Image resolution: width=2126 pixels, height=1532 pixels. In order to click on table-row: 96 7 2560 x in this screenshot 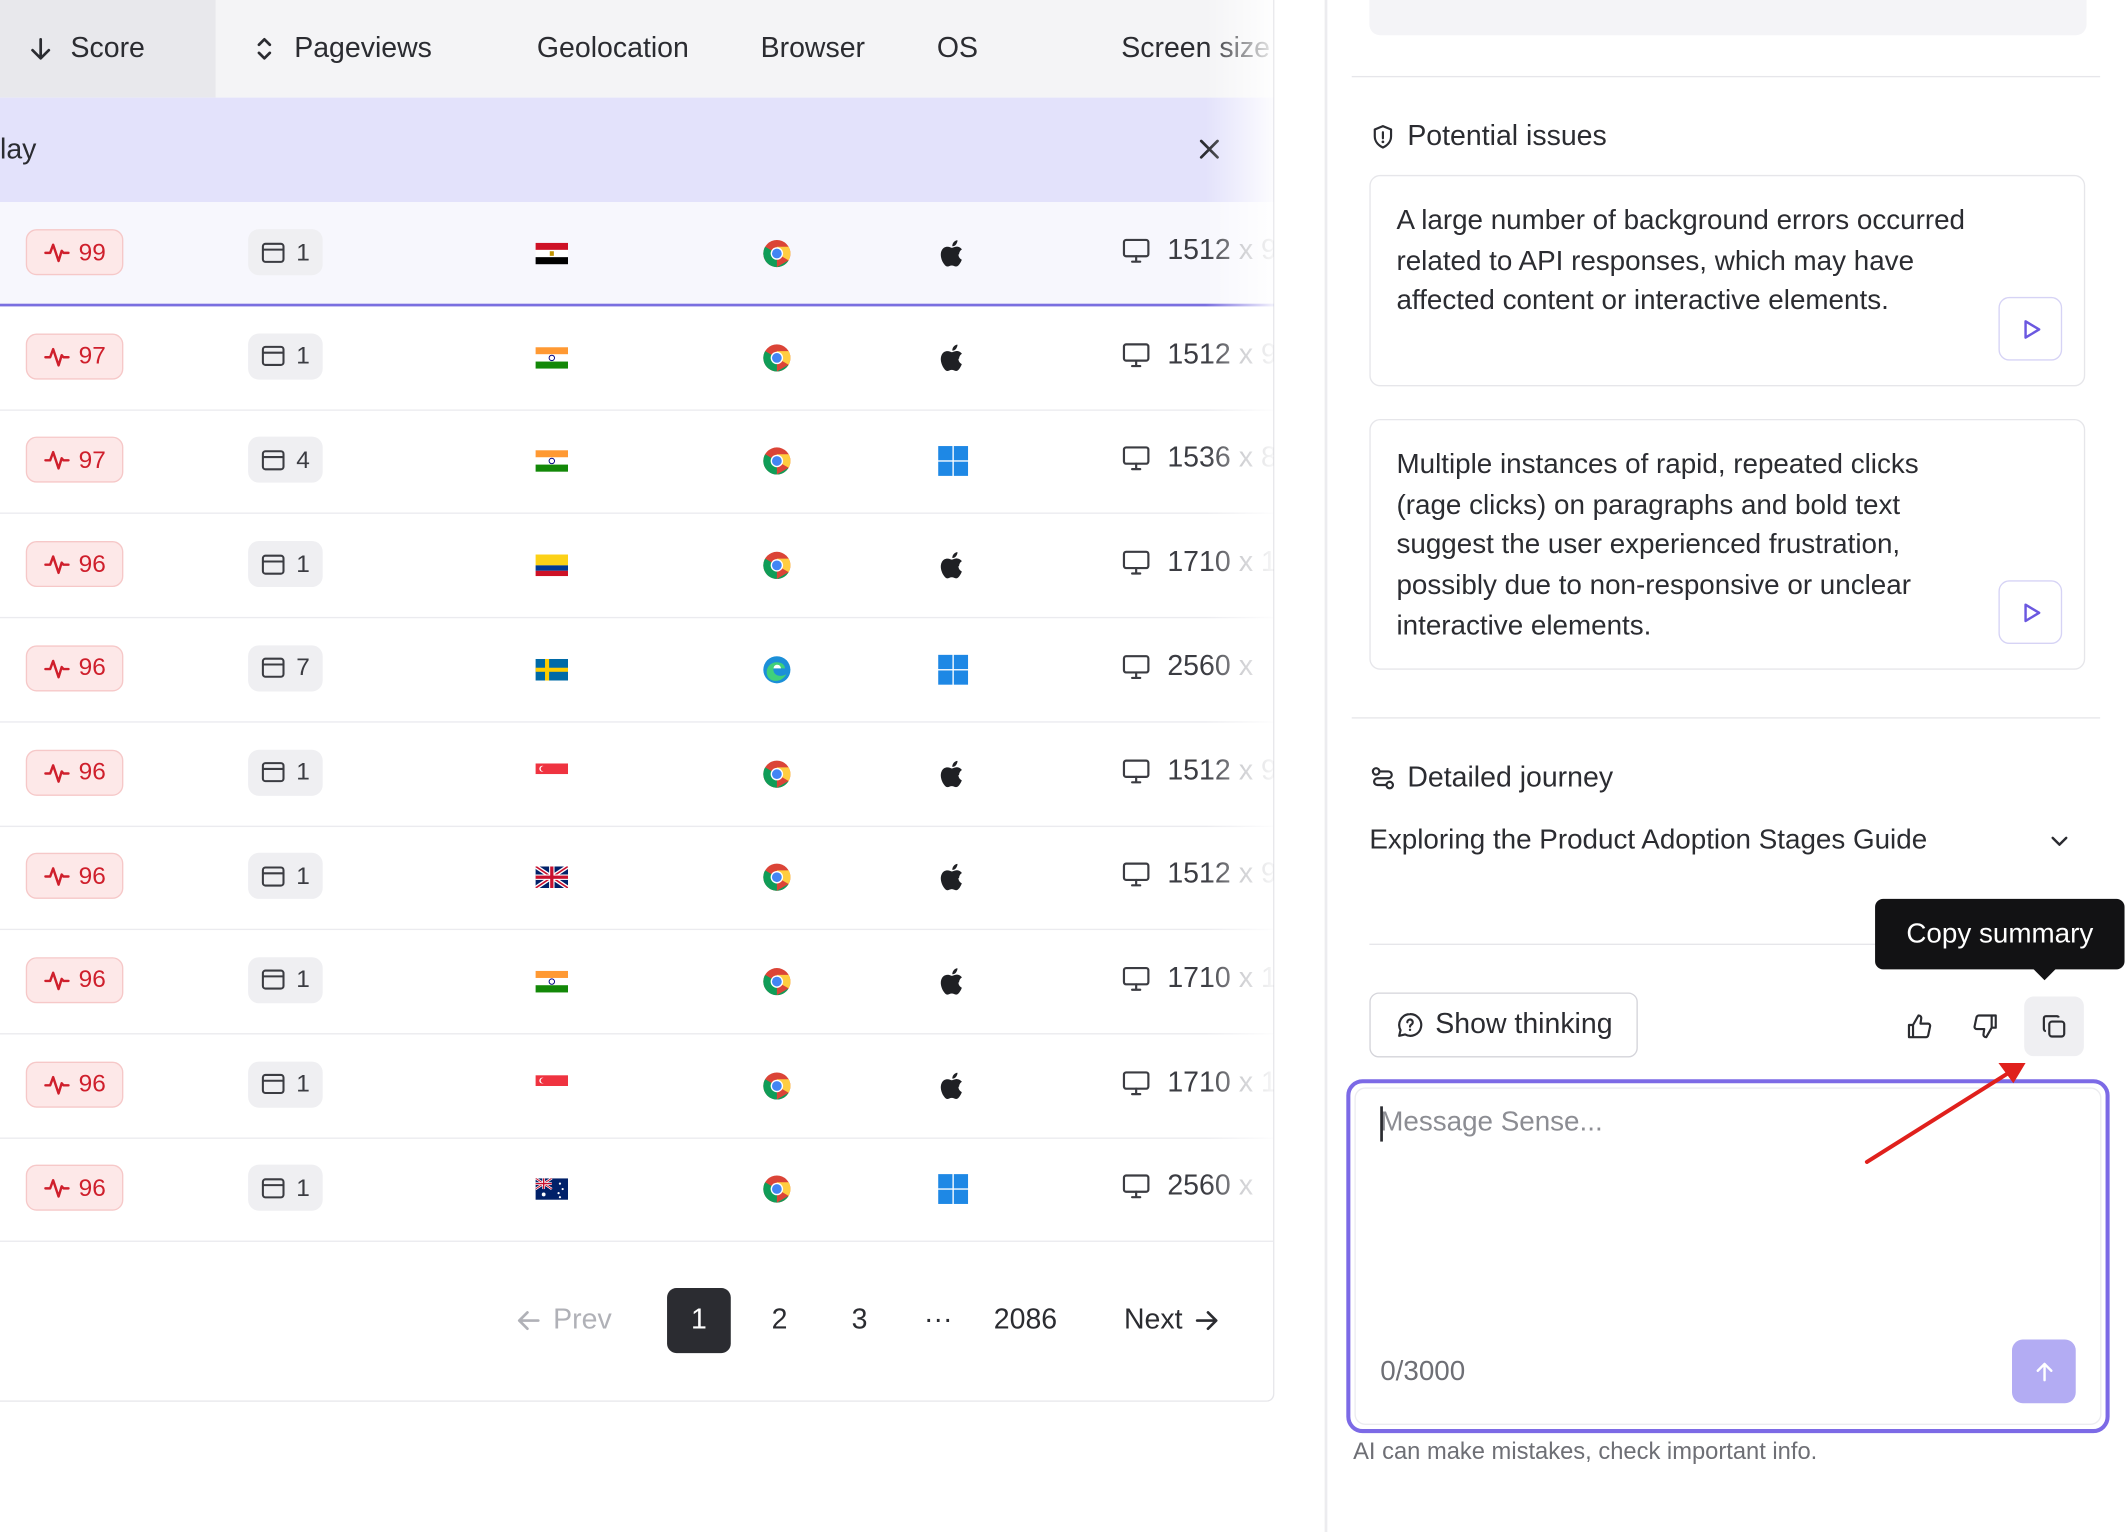, I will do `click(637, 670)`.